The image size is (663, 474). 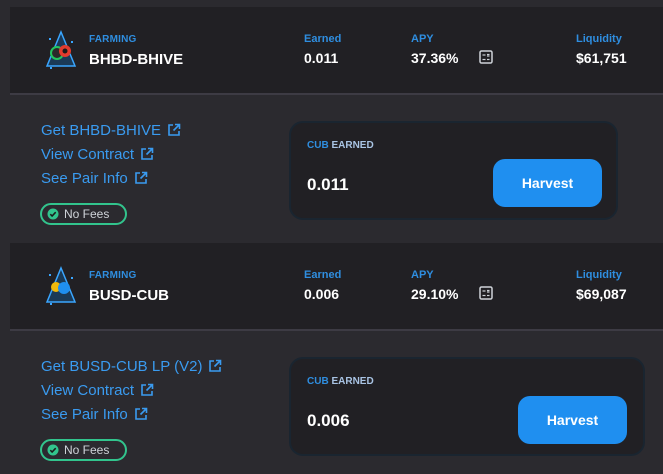 I want to click on cub-earned-panel: CUB EARNED 0.011 Harvest, so click(x=453, y=170).